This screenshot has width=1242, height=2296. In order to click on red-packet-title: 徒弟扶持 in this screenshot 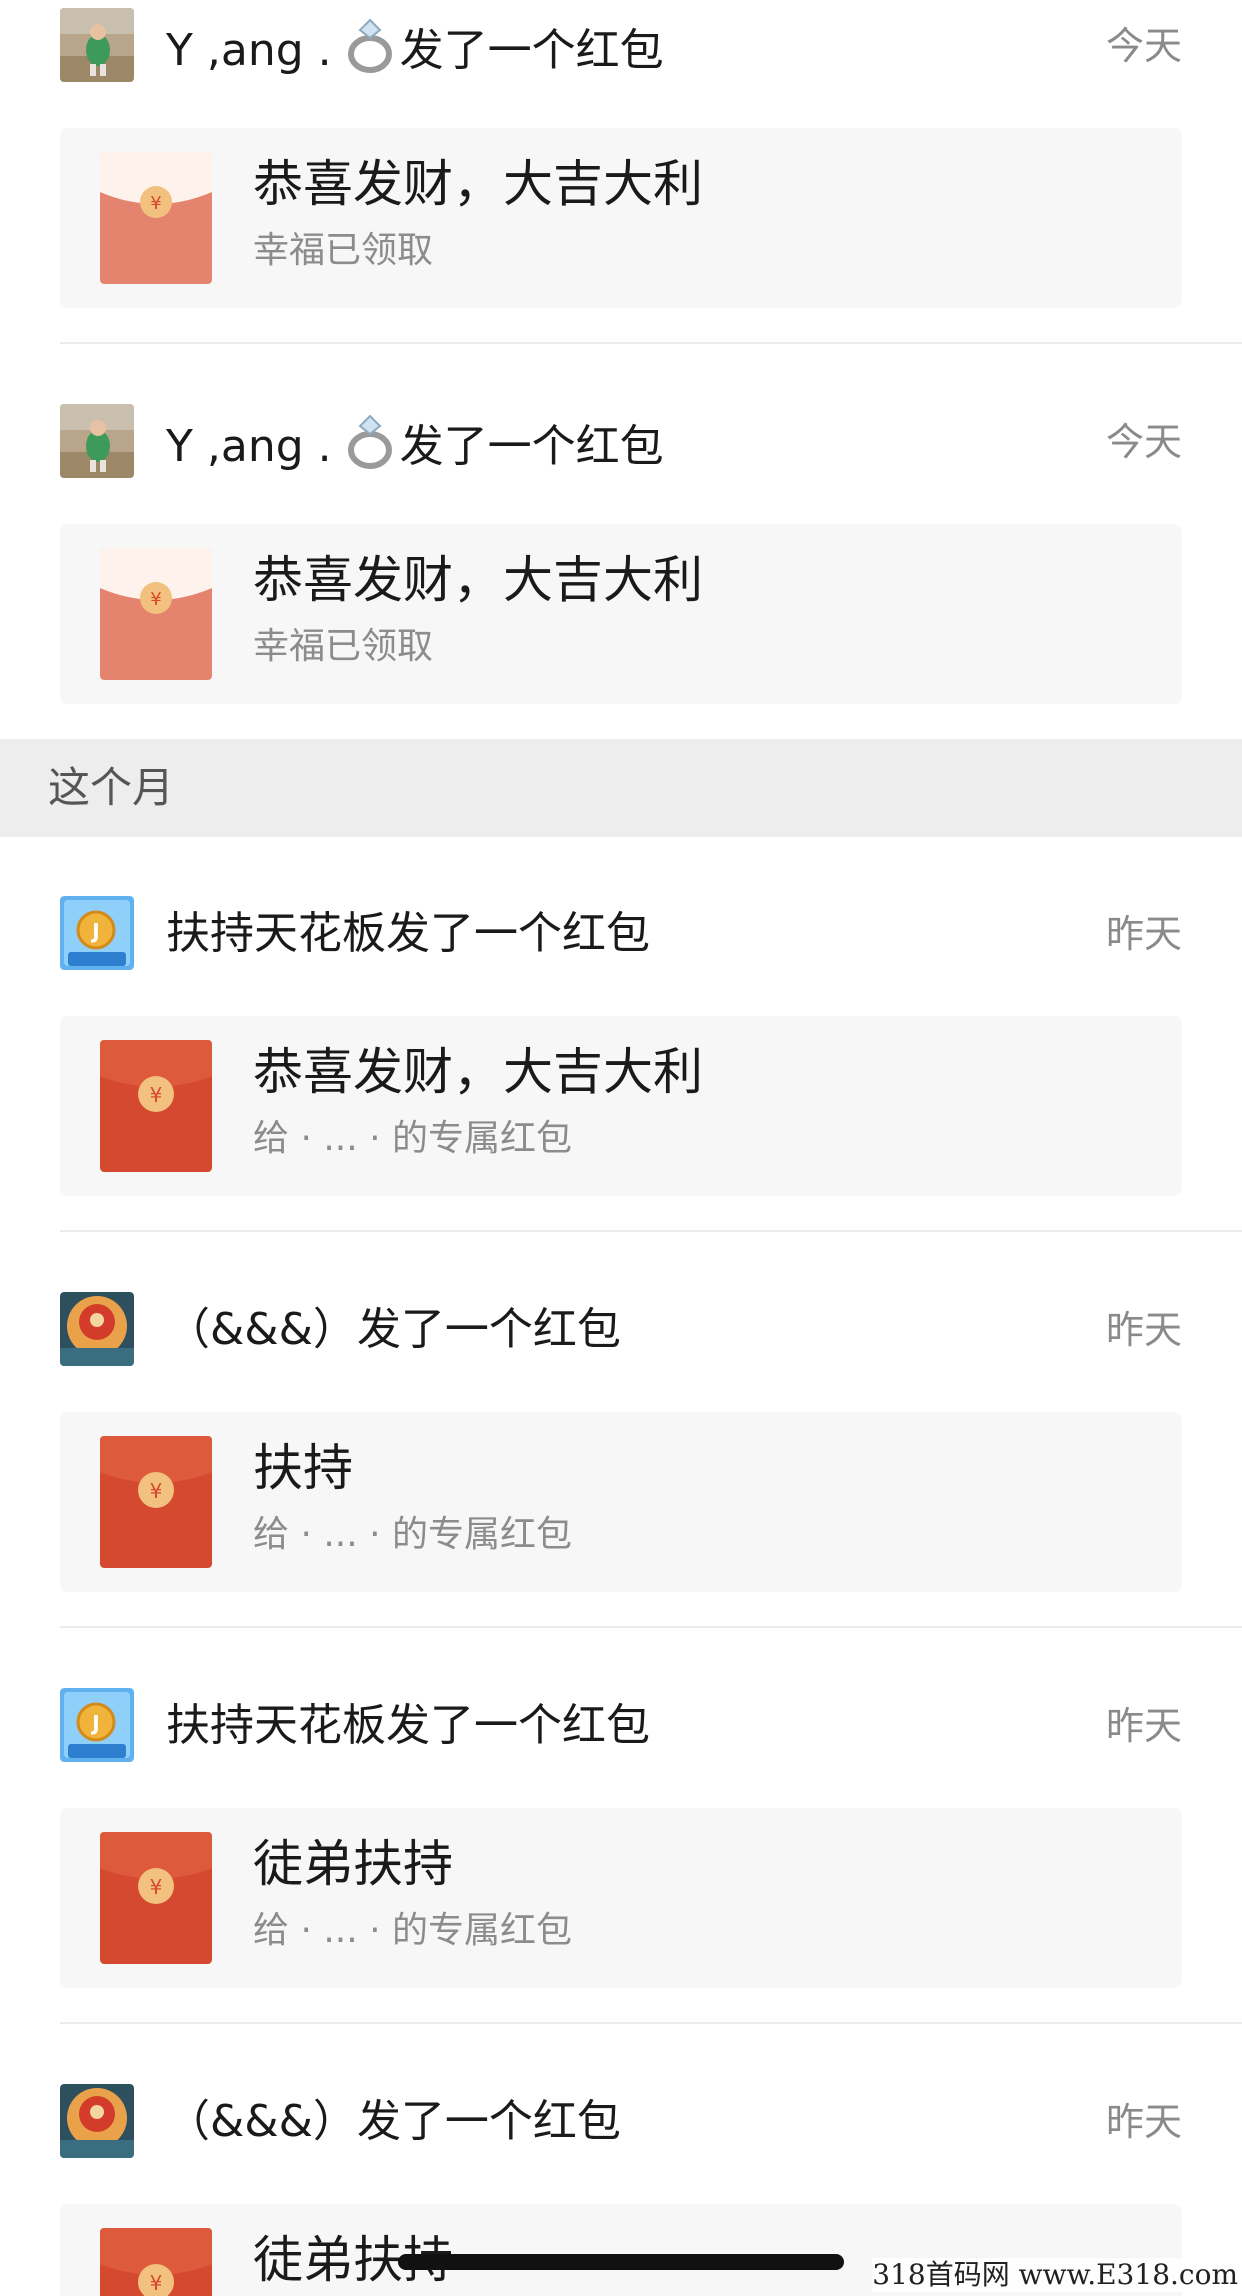, I will do `click(353, 1864)`.